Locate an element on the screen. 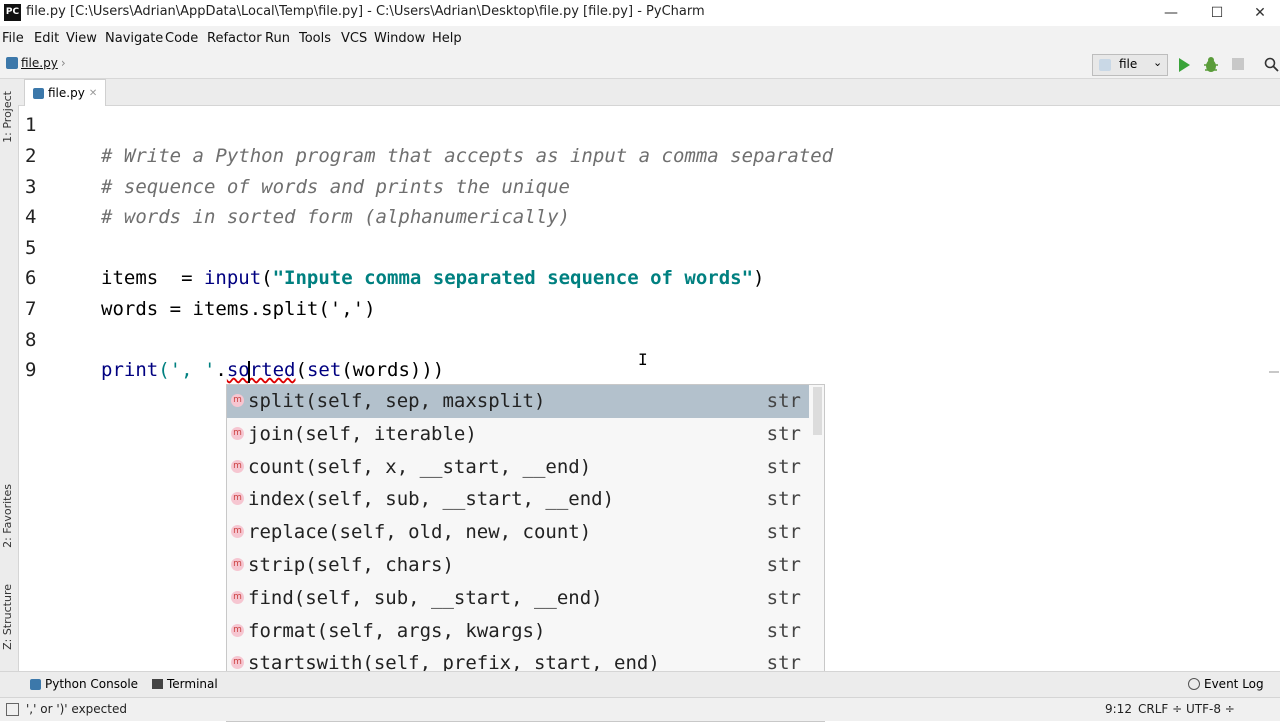 This screenshot has height=722, width=1280. completion-item: m index(self, sub, __start, __end) str is located at coordinates (518, 499).